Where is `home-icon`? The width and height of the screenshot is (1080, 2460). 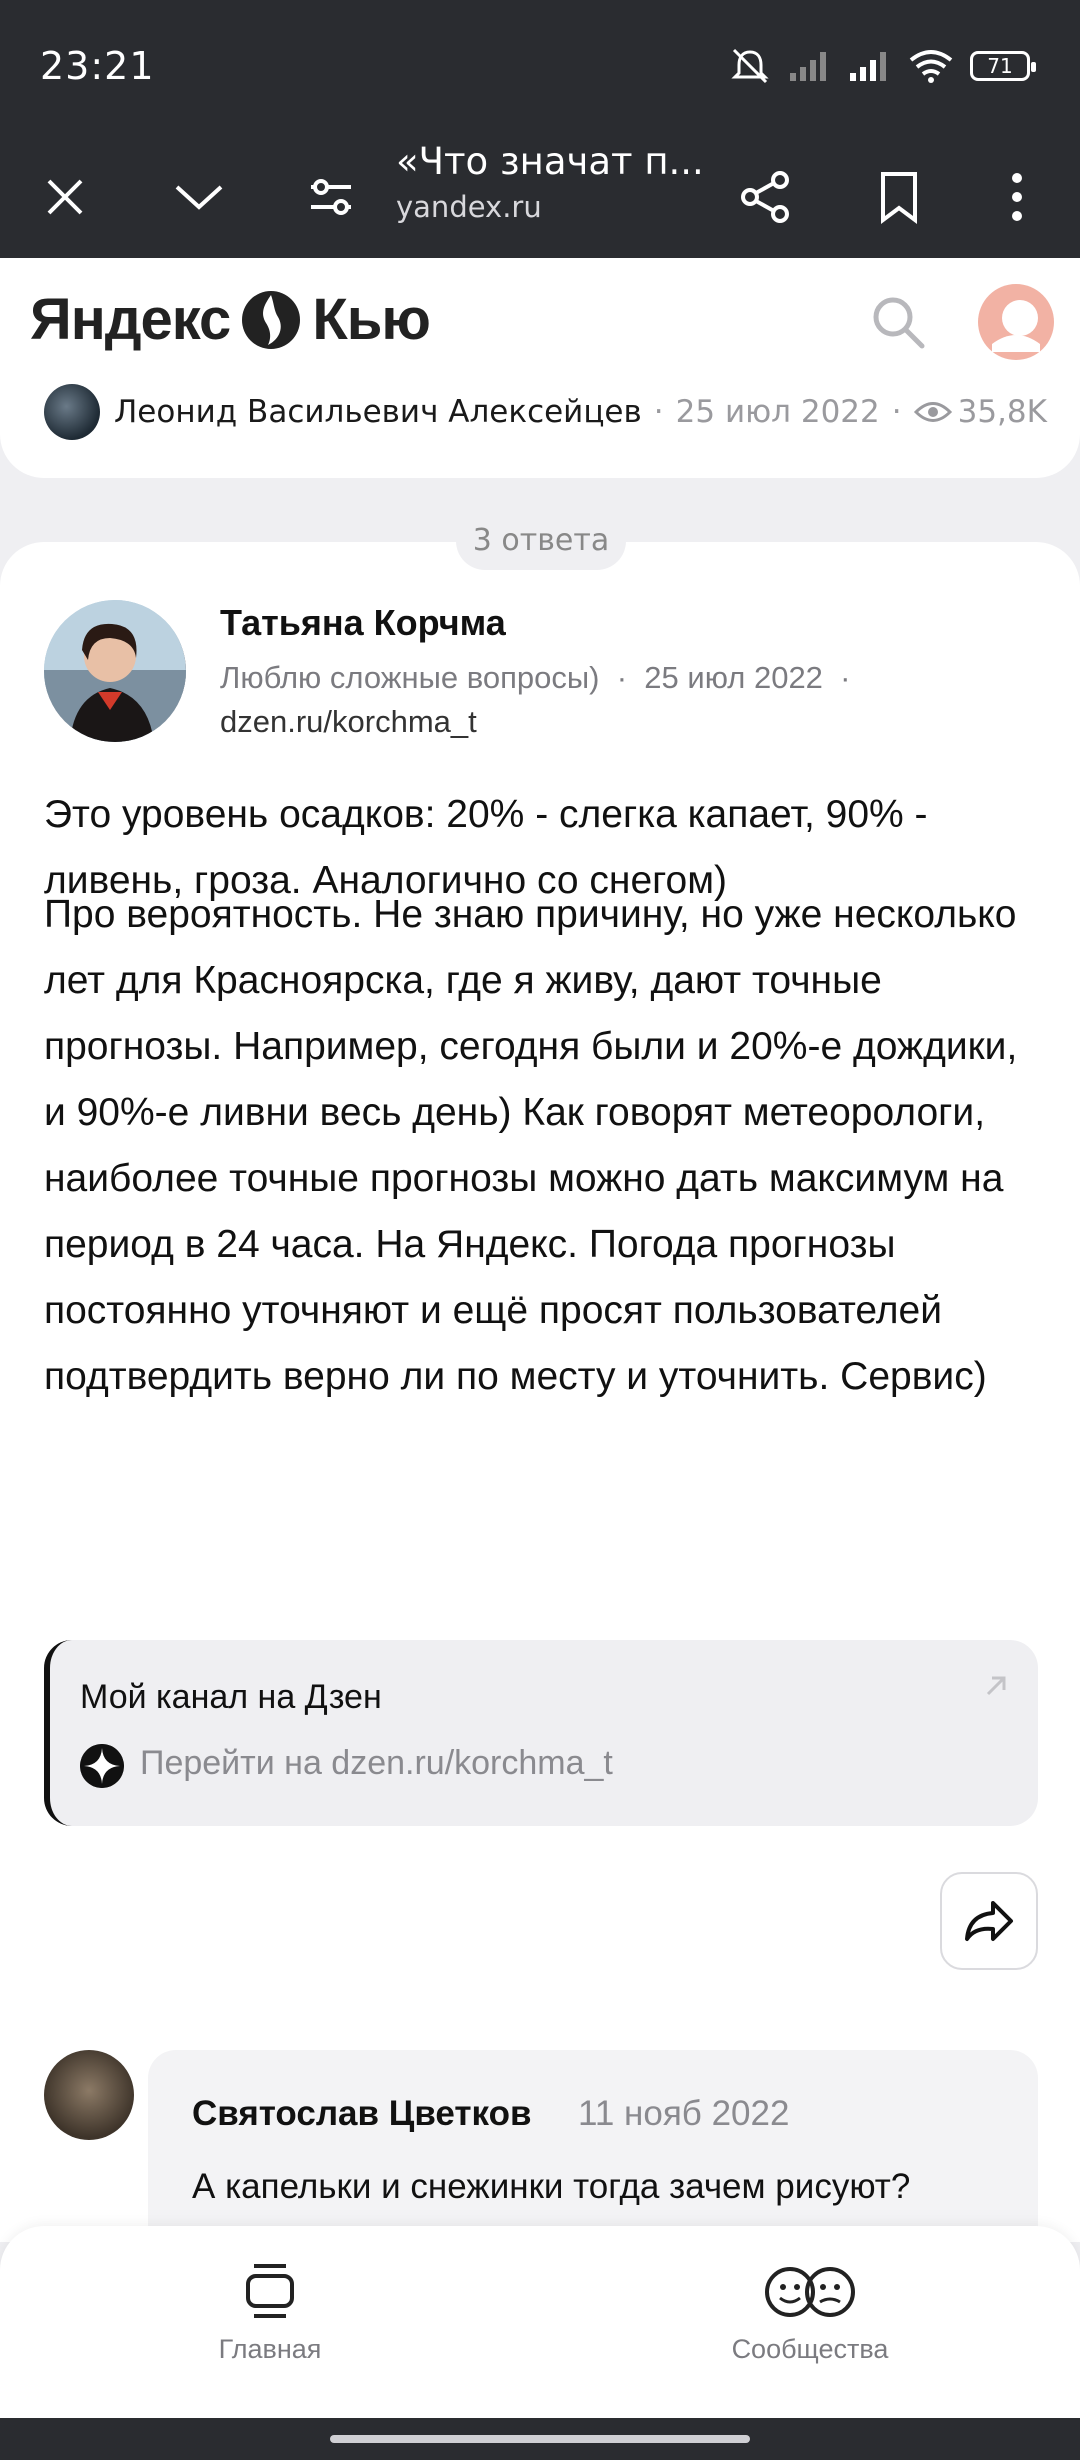 home-icon is located at coordinates (270, 2291).